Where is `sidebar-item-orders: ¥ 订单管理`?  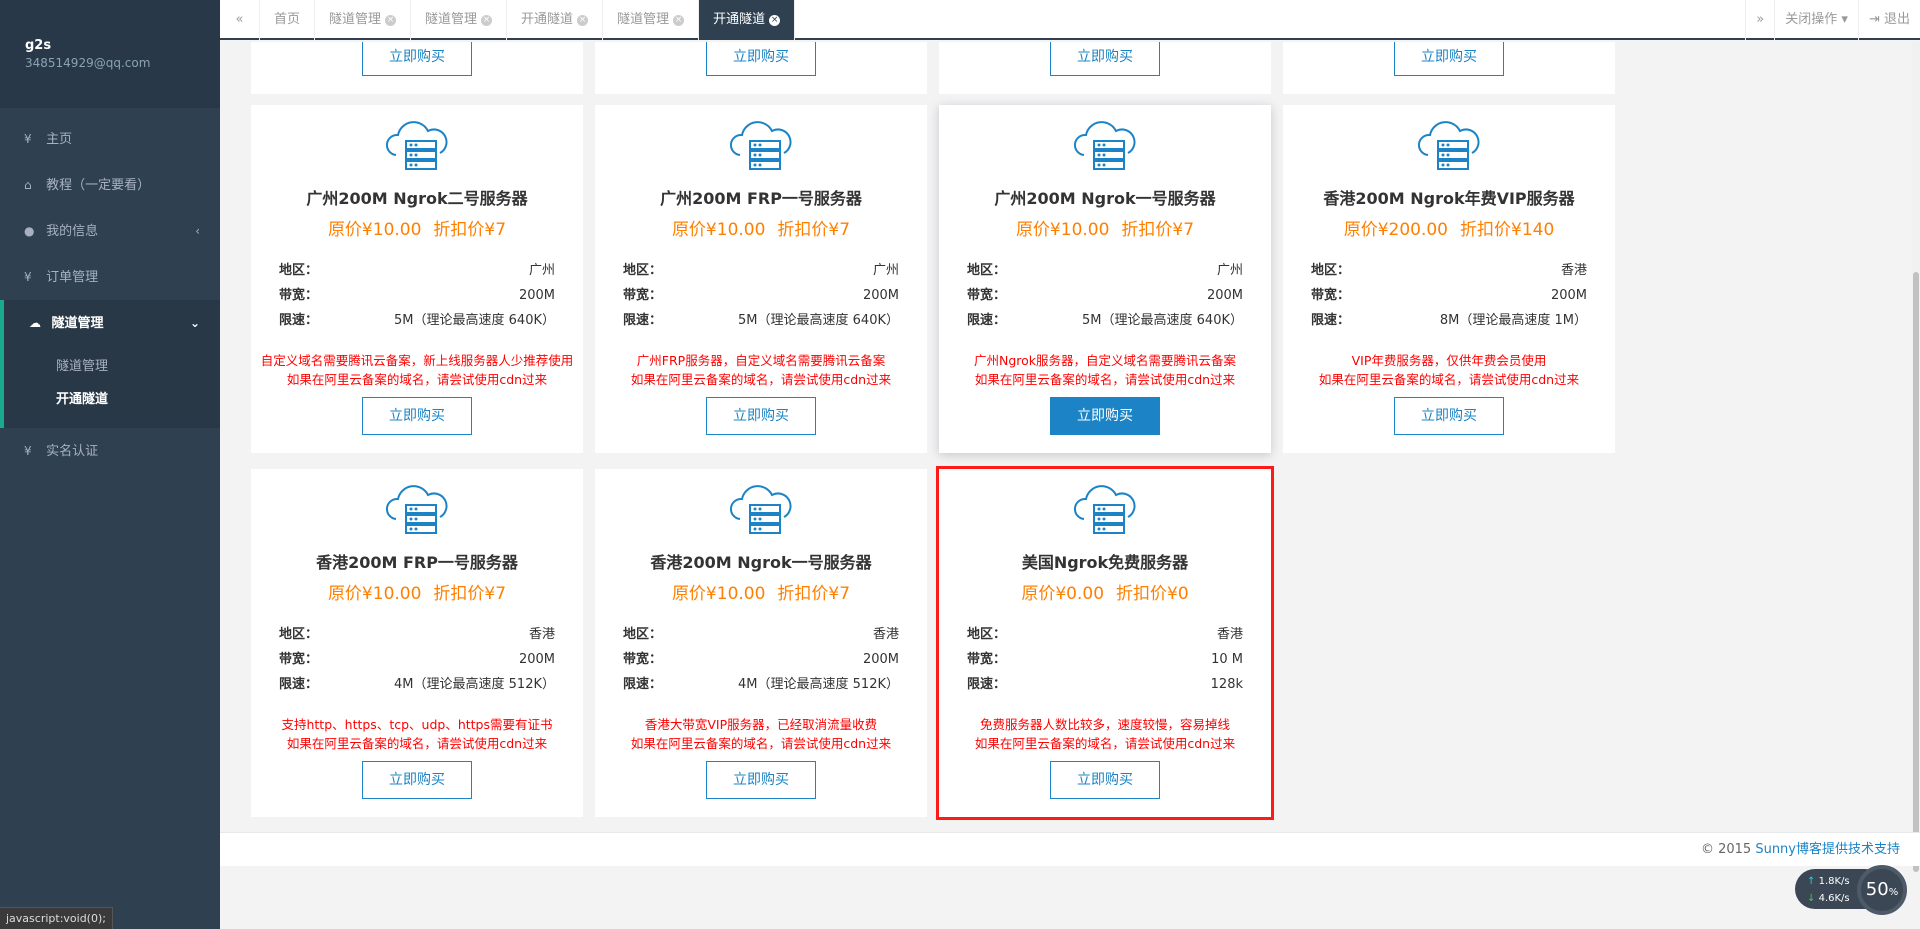
sidebar-item-orders: ¥ 订单管理 is located at coordinates (110, 277).